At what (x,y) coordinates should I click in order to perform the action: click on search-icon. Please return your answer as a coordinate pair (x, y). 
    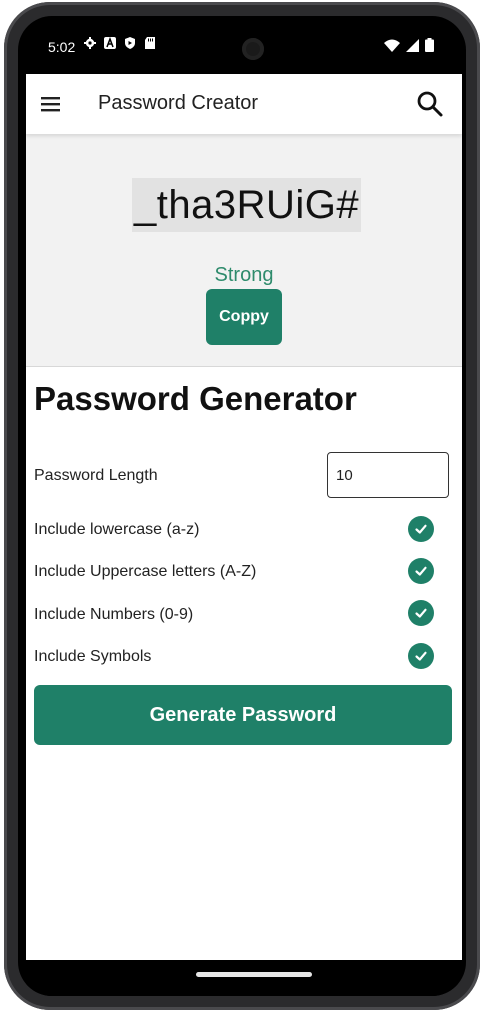
    Looking at the image, I should click on (430, 104).